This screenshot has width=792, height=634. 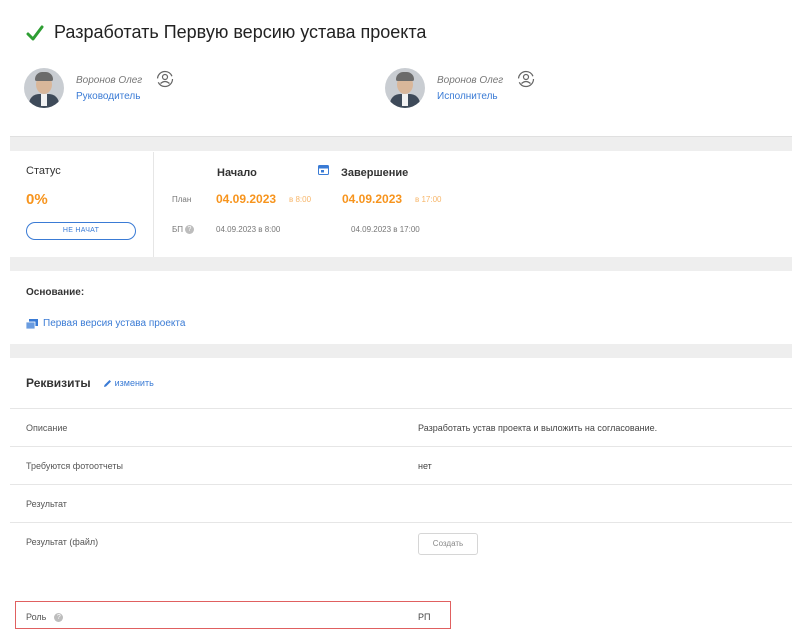 I want to click on basis-link: Первая версия устава проекта, so click(x=105, y=323).